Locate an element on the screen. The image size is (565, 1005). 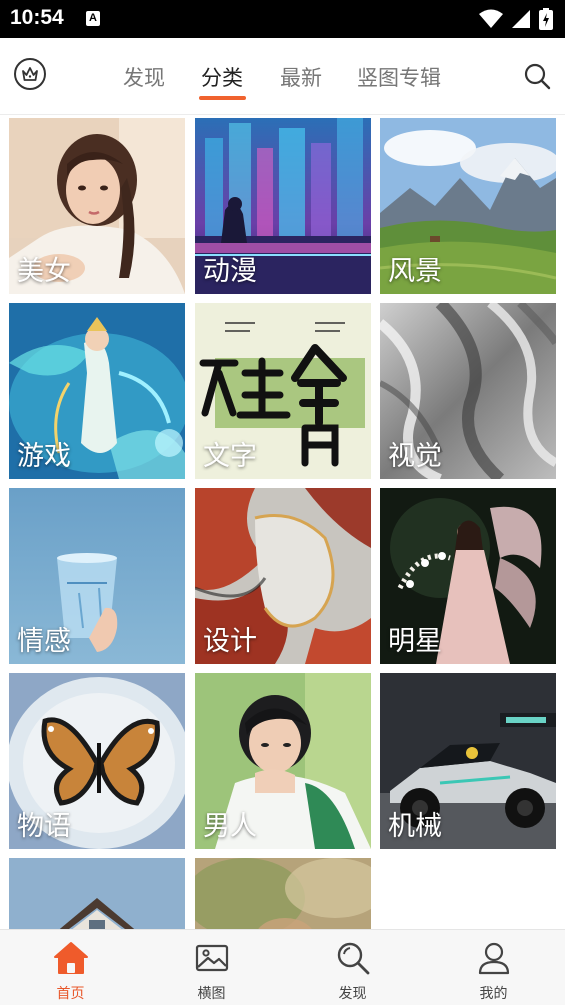
category-label: 视觉 is located at coordinates (415, 456).